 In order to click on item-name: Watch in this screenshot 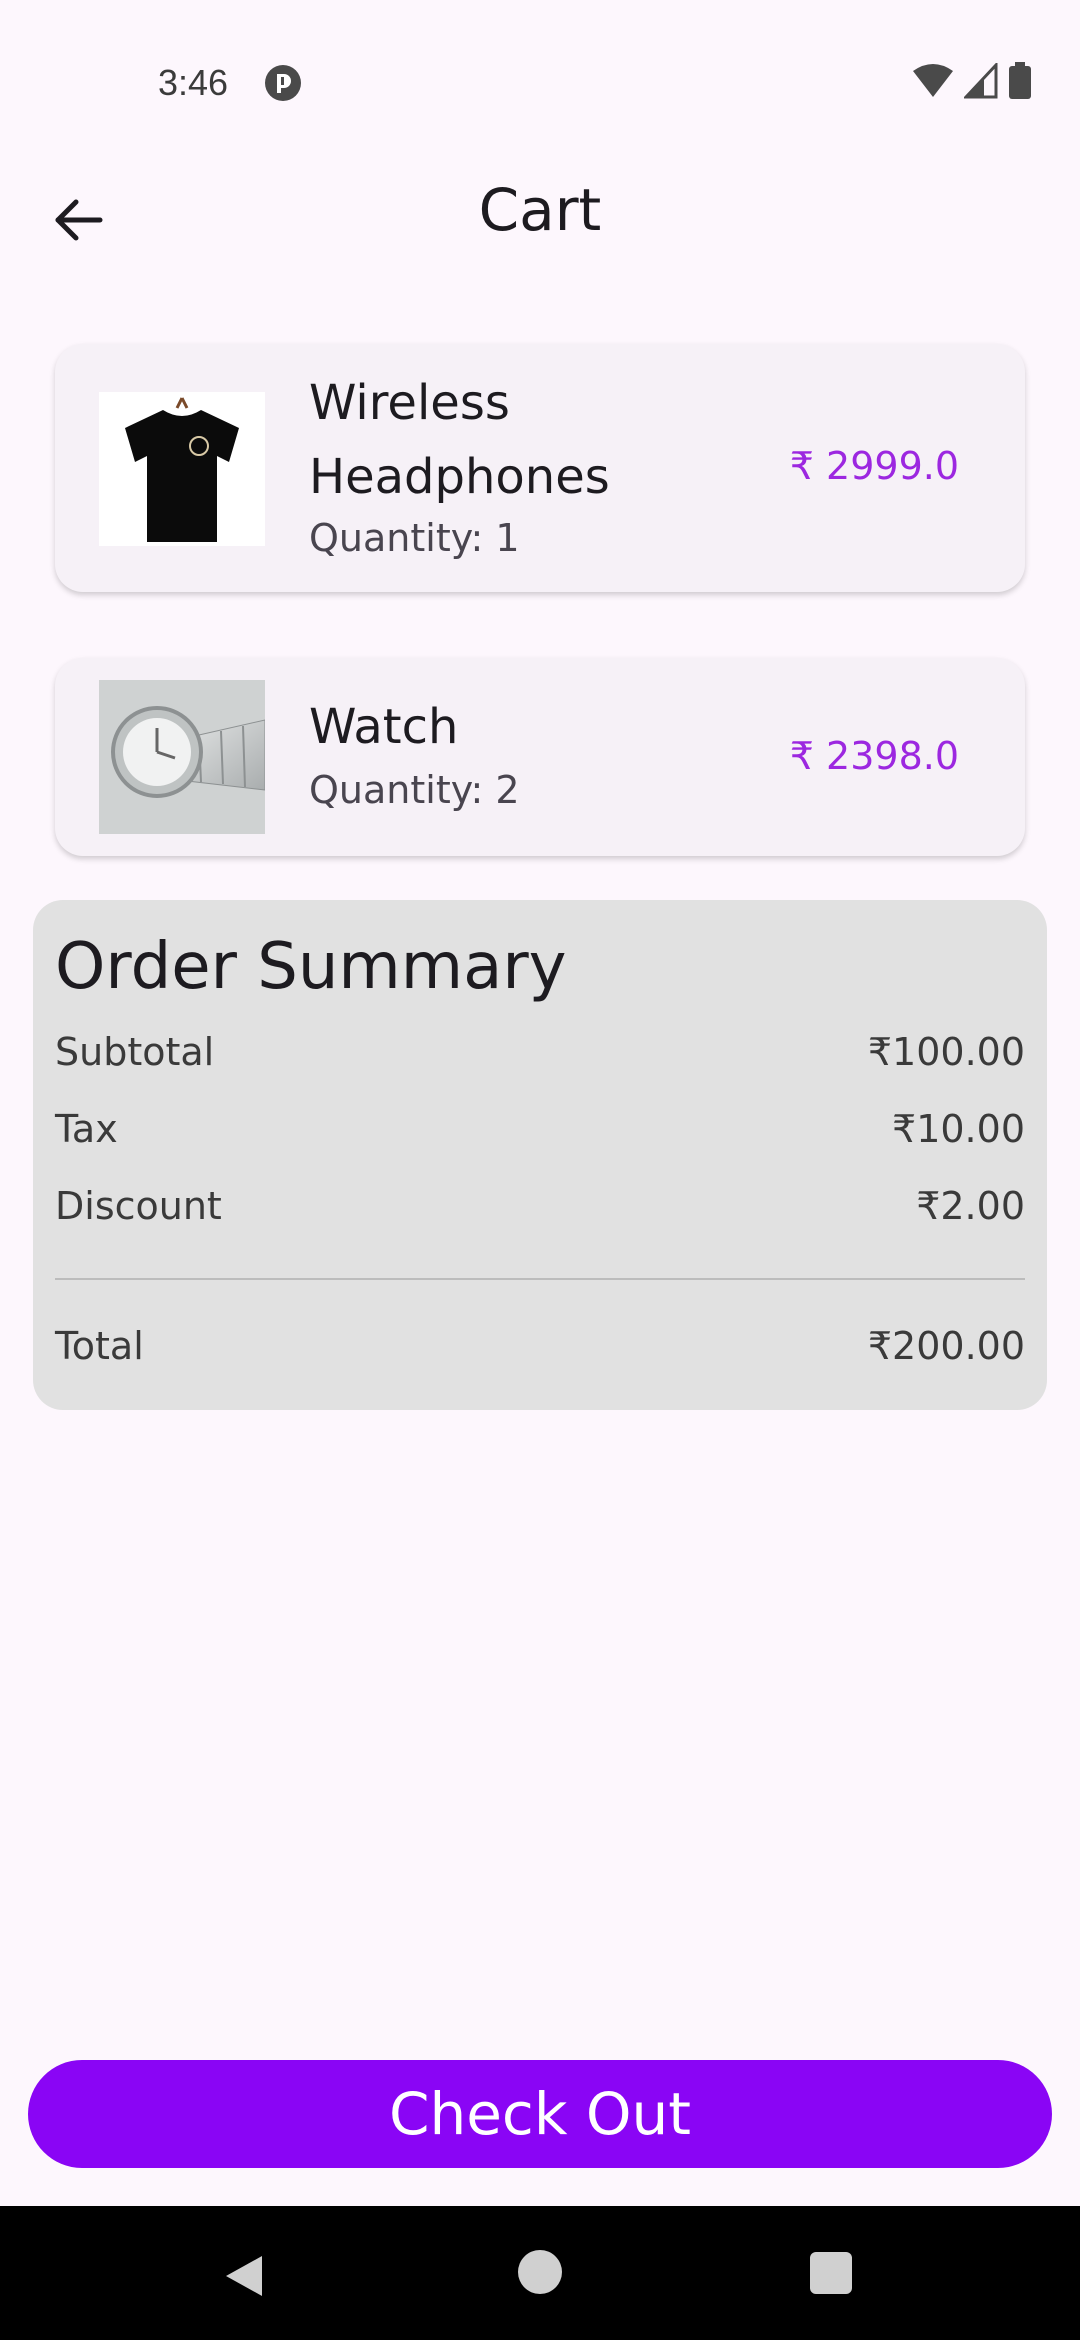, I will do `click(384, 727)`.